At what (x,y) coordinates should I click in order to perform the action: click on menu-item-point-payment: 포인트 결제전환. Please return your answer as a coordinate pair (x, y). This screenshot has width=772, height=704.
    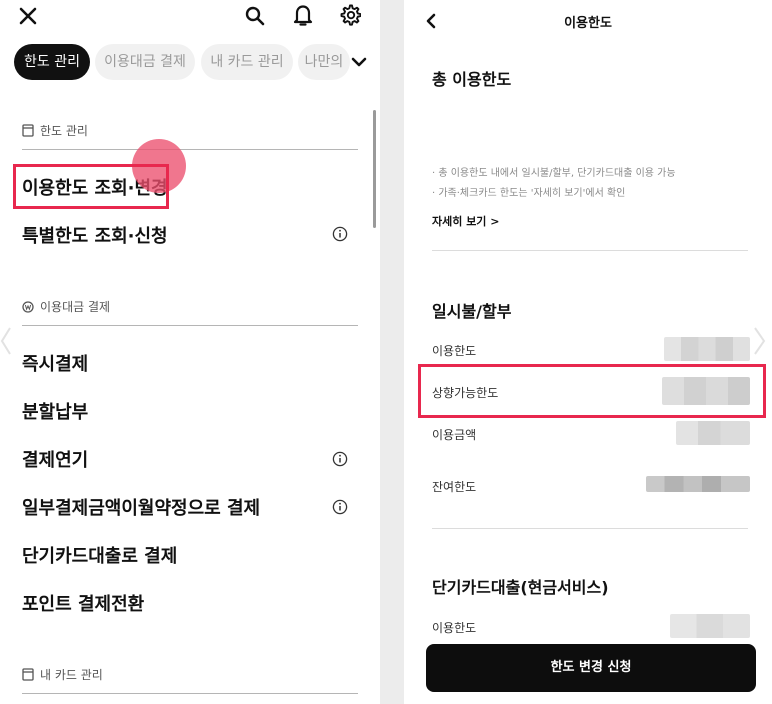
    Looking at the image, I should click on (83, 603).